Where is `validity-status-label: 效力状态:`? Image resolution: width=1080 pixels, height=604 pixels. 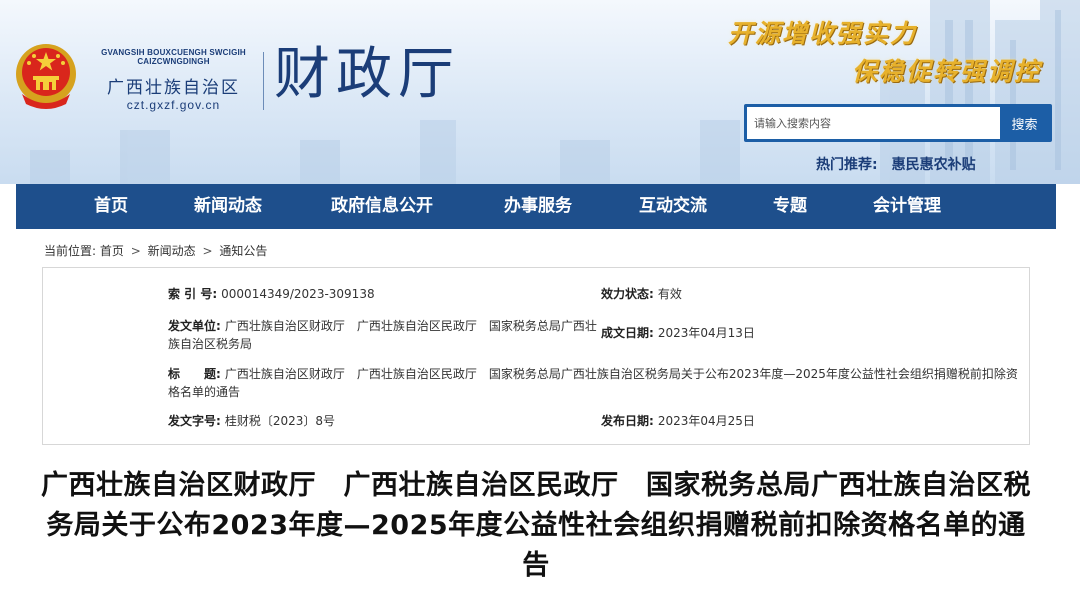 validity-status-label: 效力状态: is located at coordinates (627, 294).